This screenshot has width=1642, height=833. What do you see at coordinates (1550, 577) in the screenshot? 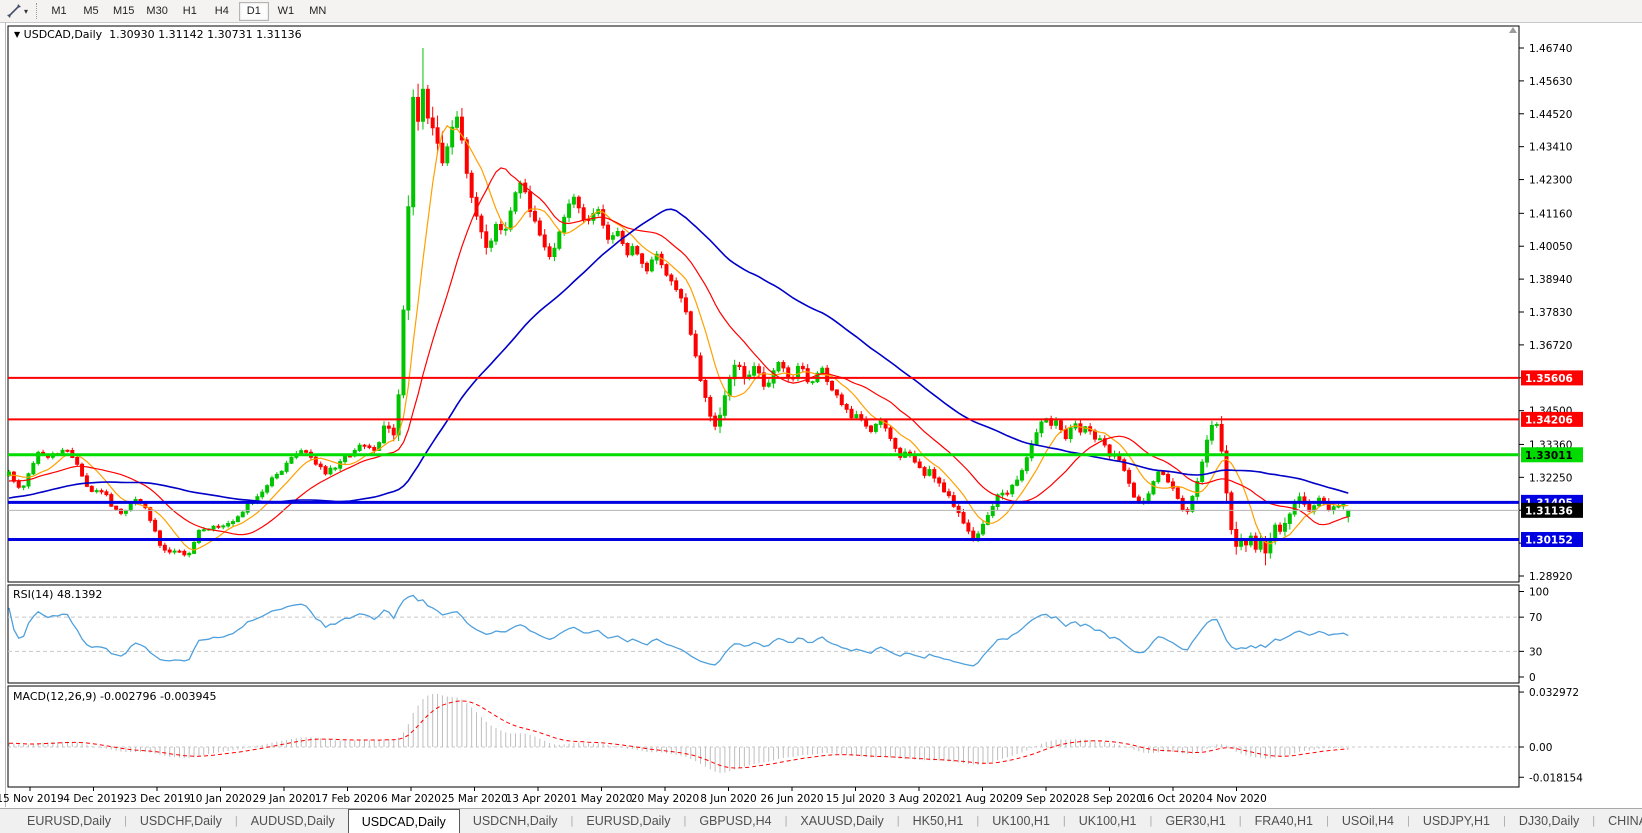
I see `price-axis-label: 1.28920` at bounding box center [1550, 577].